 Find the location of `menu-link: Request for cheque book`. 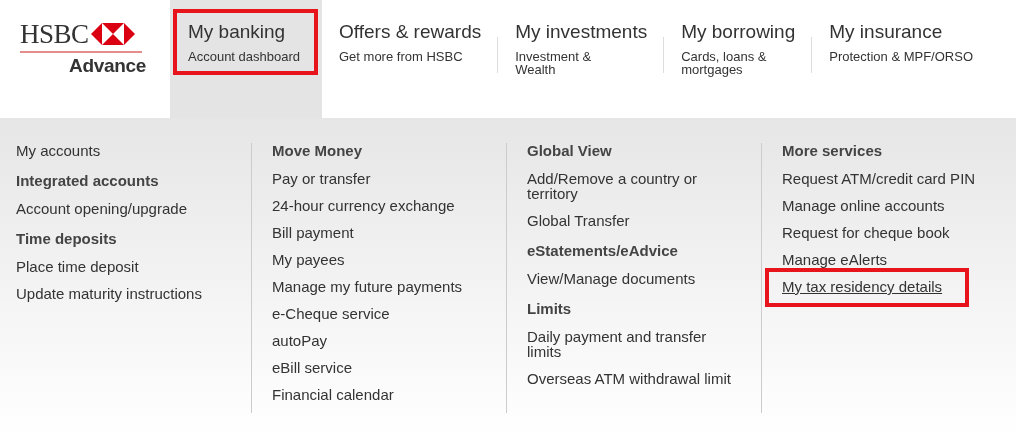

menu-link: Request for cheque book is located at coordinates (866, 232).